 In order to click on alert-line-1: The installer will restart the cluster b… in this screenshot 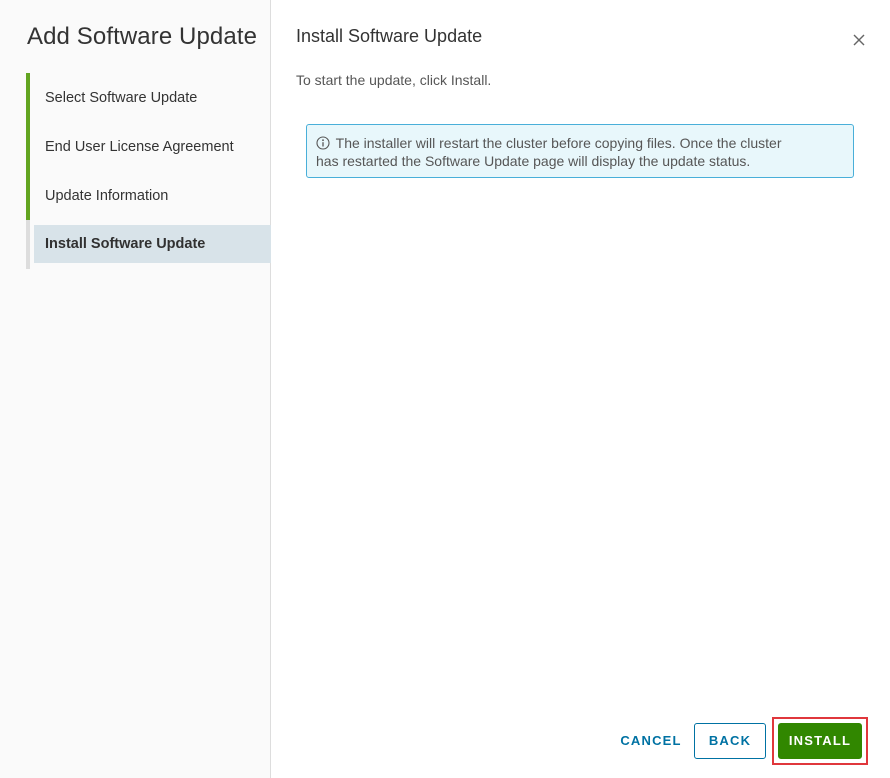, I will do `click(578, 143)`.